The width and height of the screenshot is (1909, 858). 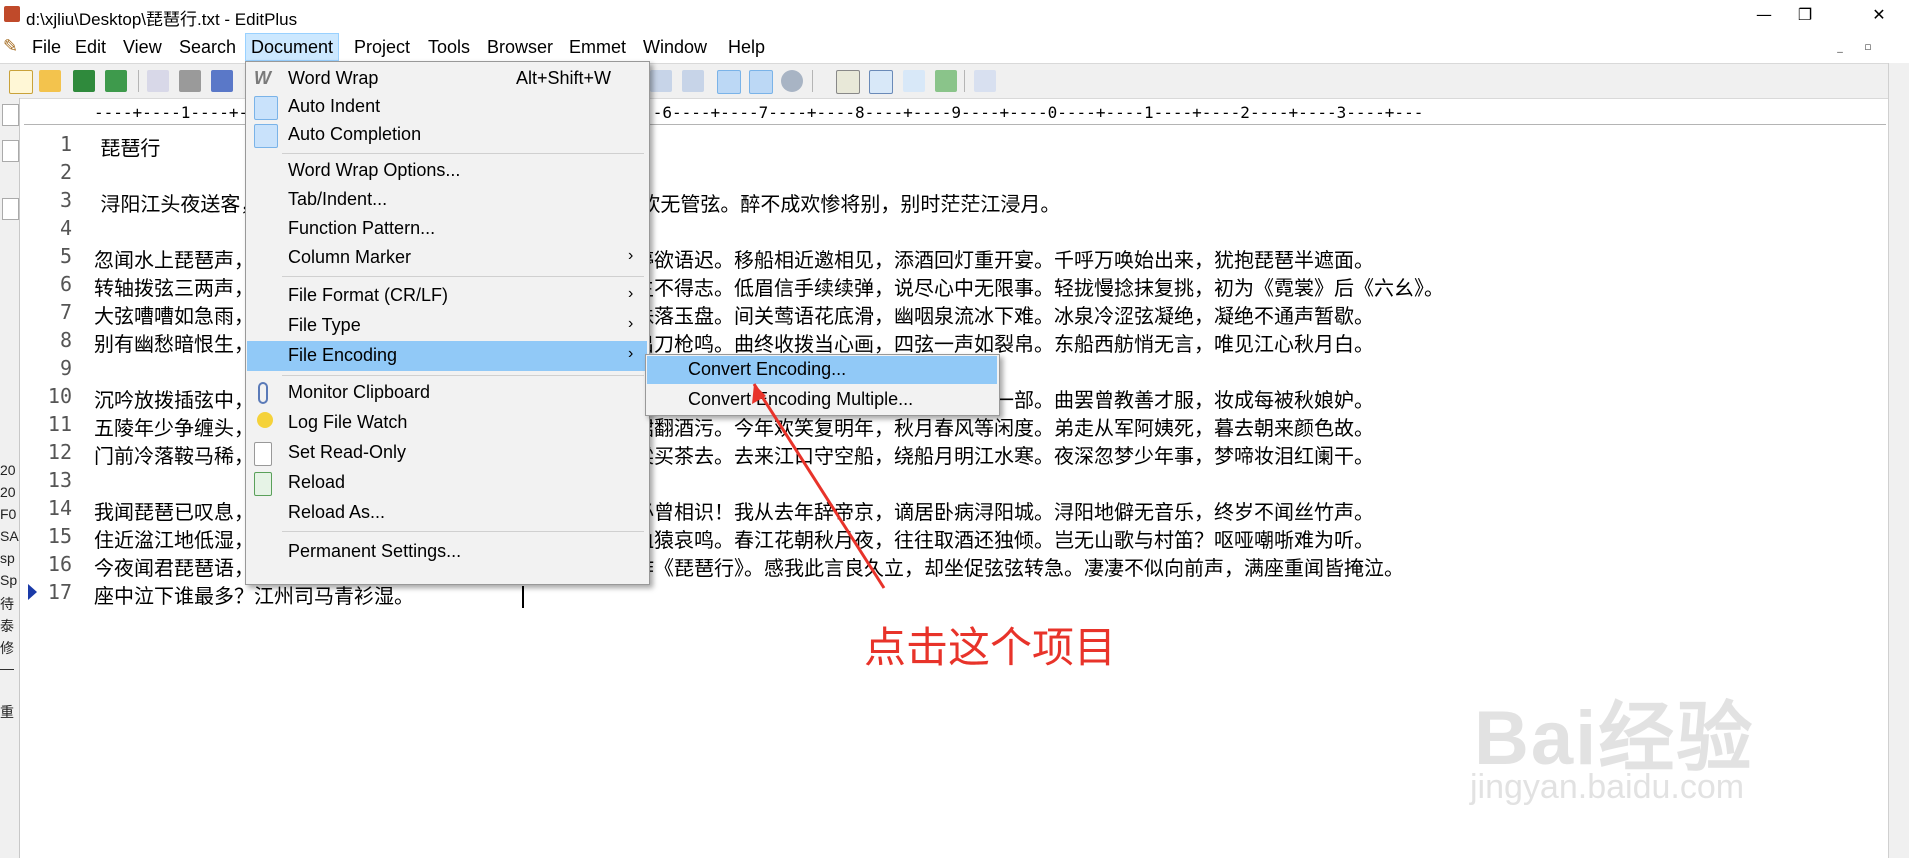 What do you see at coordinates (207, 47) in the screenshot?
I see `menu-search: Search` at bounding box center [207, 47].